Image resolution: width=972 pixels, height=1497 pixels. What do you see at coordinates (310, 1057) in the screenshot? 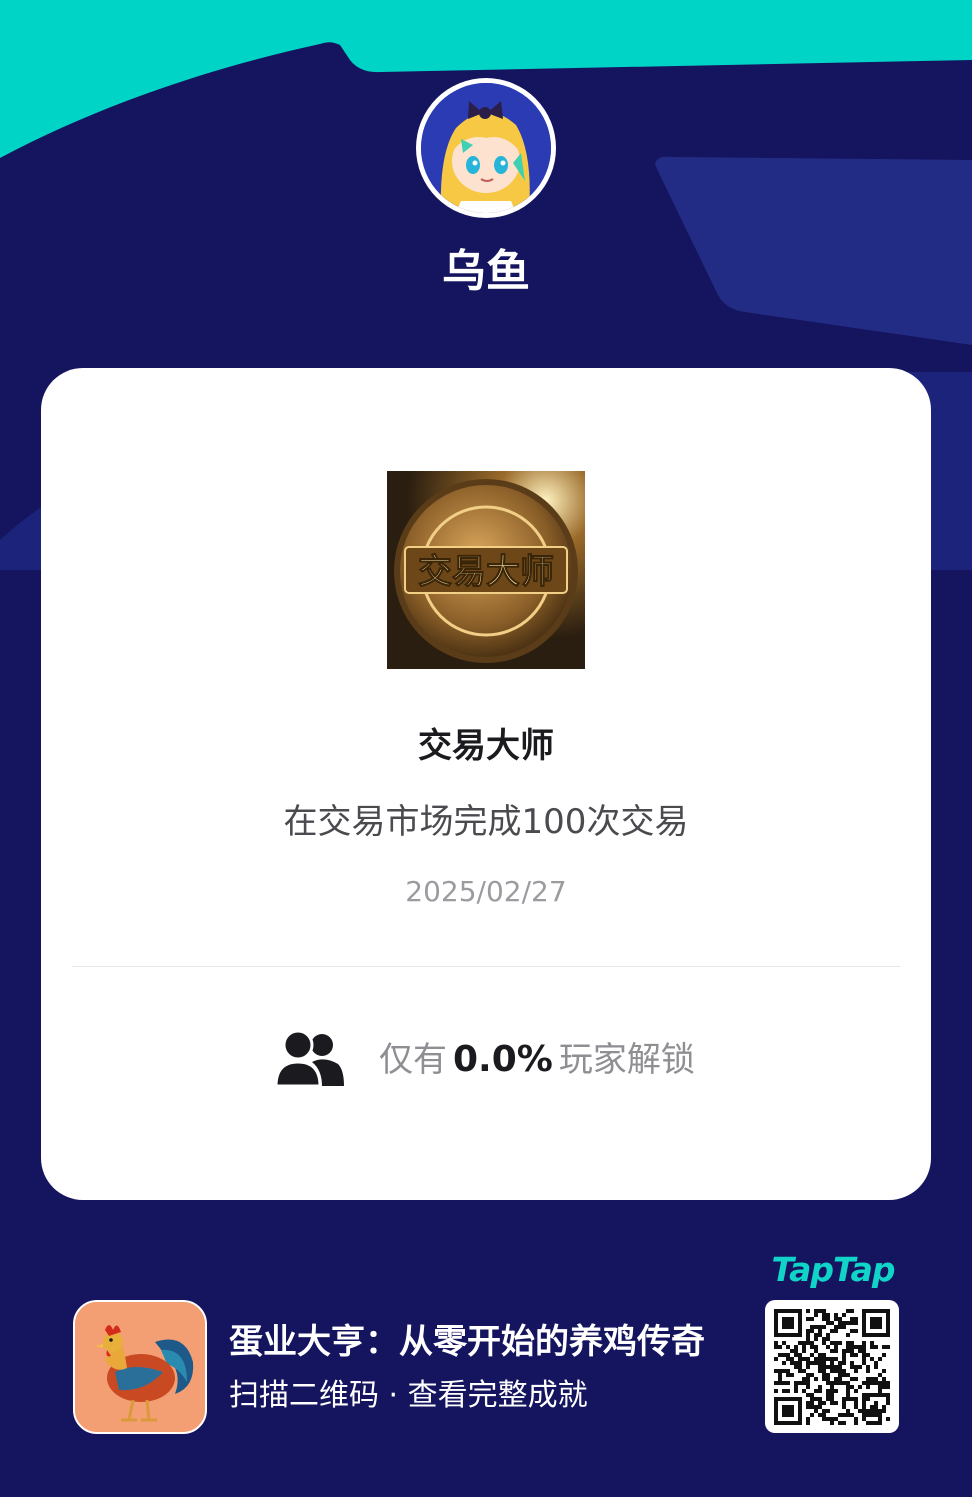
I see `users-icon` at bounding box center [310, 1057].